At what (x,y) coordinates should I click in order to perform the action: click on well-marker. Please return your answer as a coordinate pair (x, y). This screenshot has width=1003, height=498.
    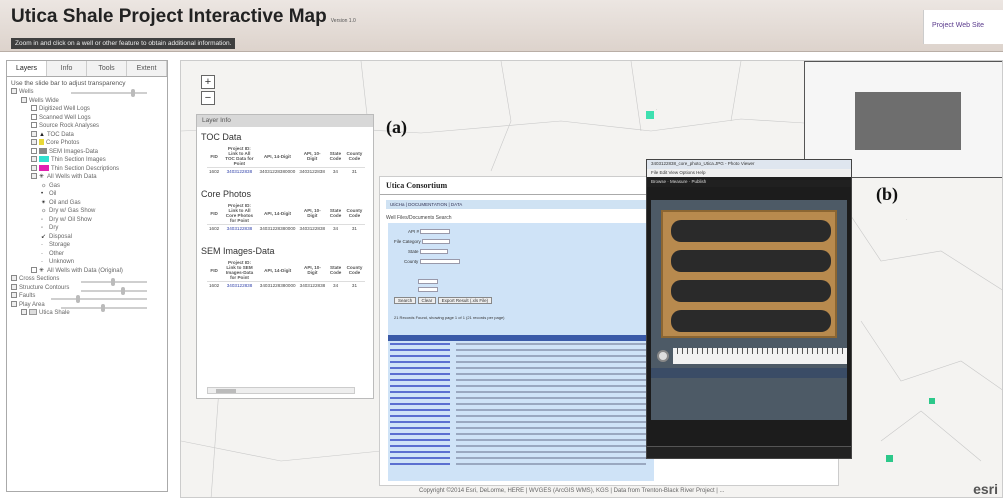
    Looking at the image, I should click on (889, 458).